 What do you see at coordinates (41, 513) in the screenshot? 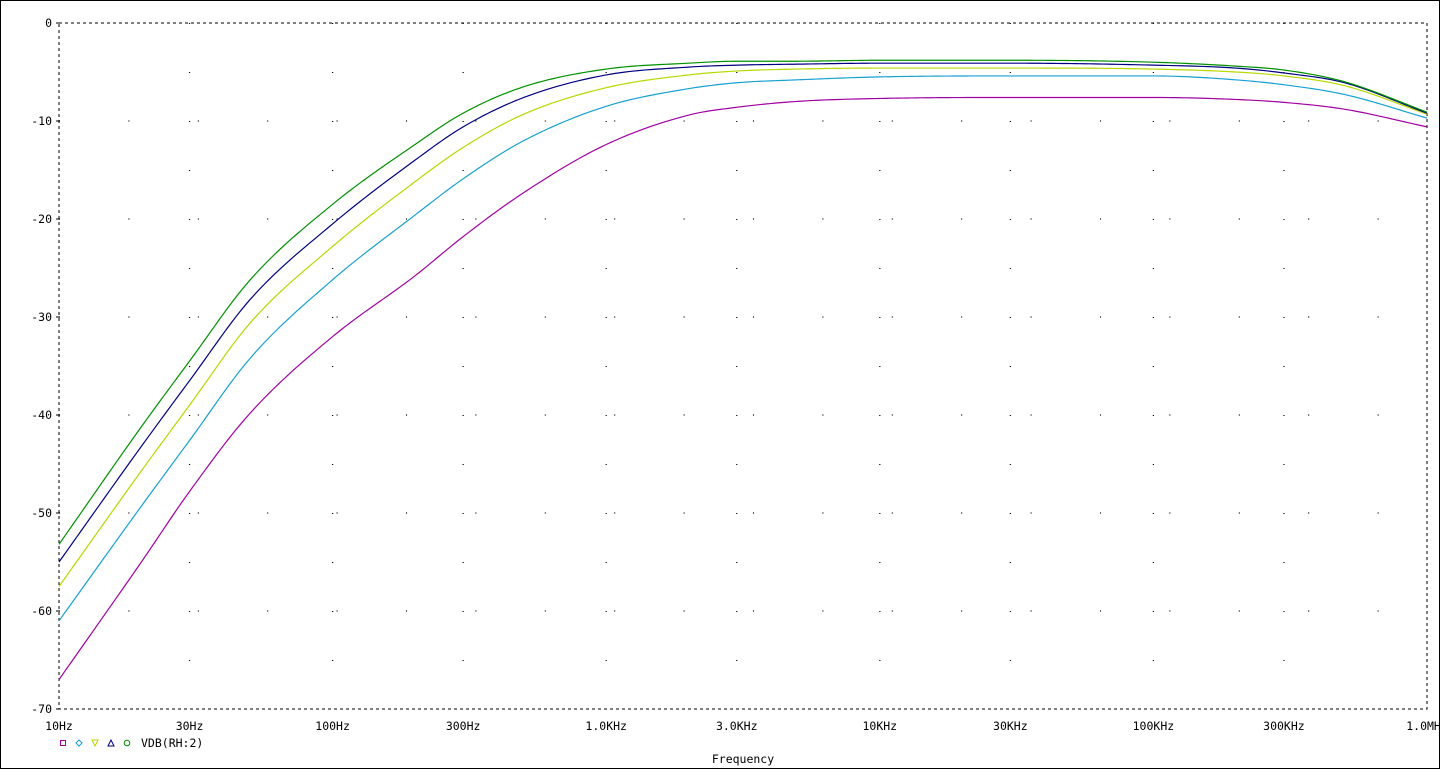
I see `y-tick-label: -50` at bounding box center [41, 513].